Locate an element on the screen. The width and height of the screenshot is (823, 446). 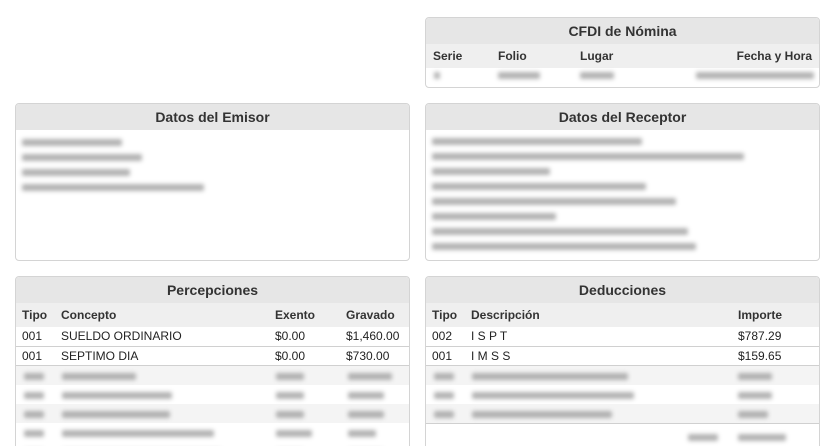
cfdi-col-serie: Serie is located at coordinates (458, 56).